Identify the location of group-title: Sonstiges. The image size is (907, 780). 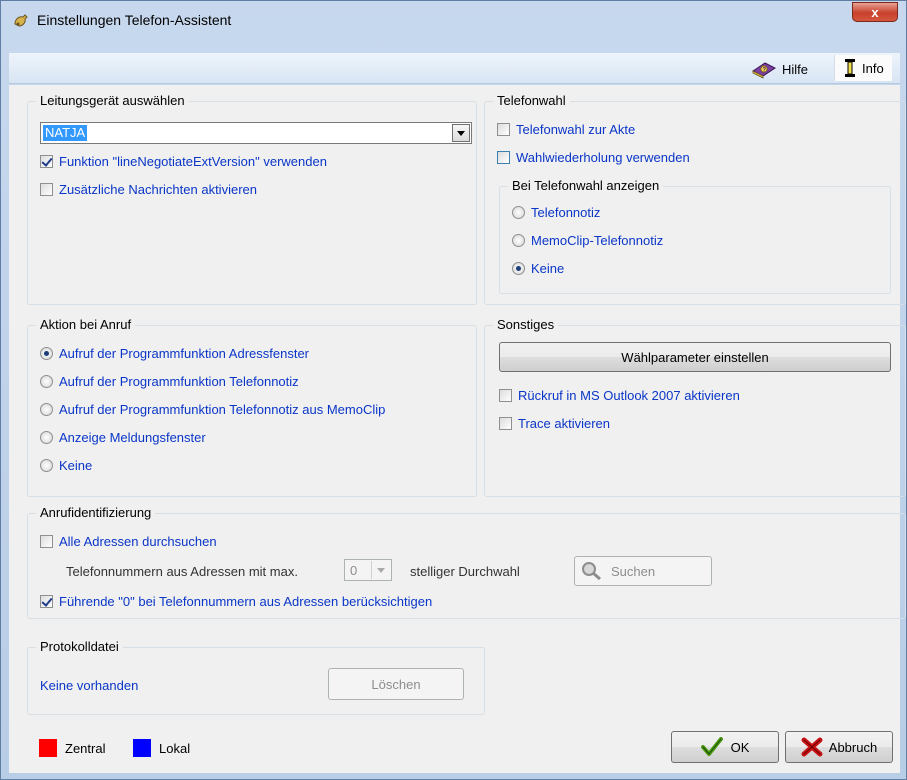
(526, 324).